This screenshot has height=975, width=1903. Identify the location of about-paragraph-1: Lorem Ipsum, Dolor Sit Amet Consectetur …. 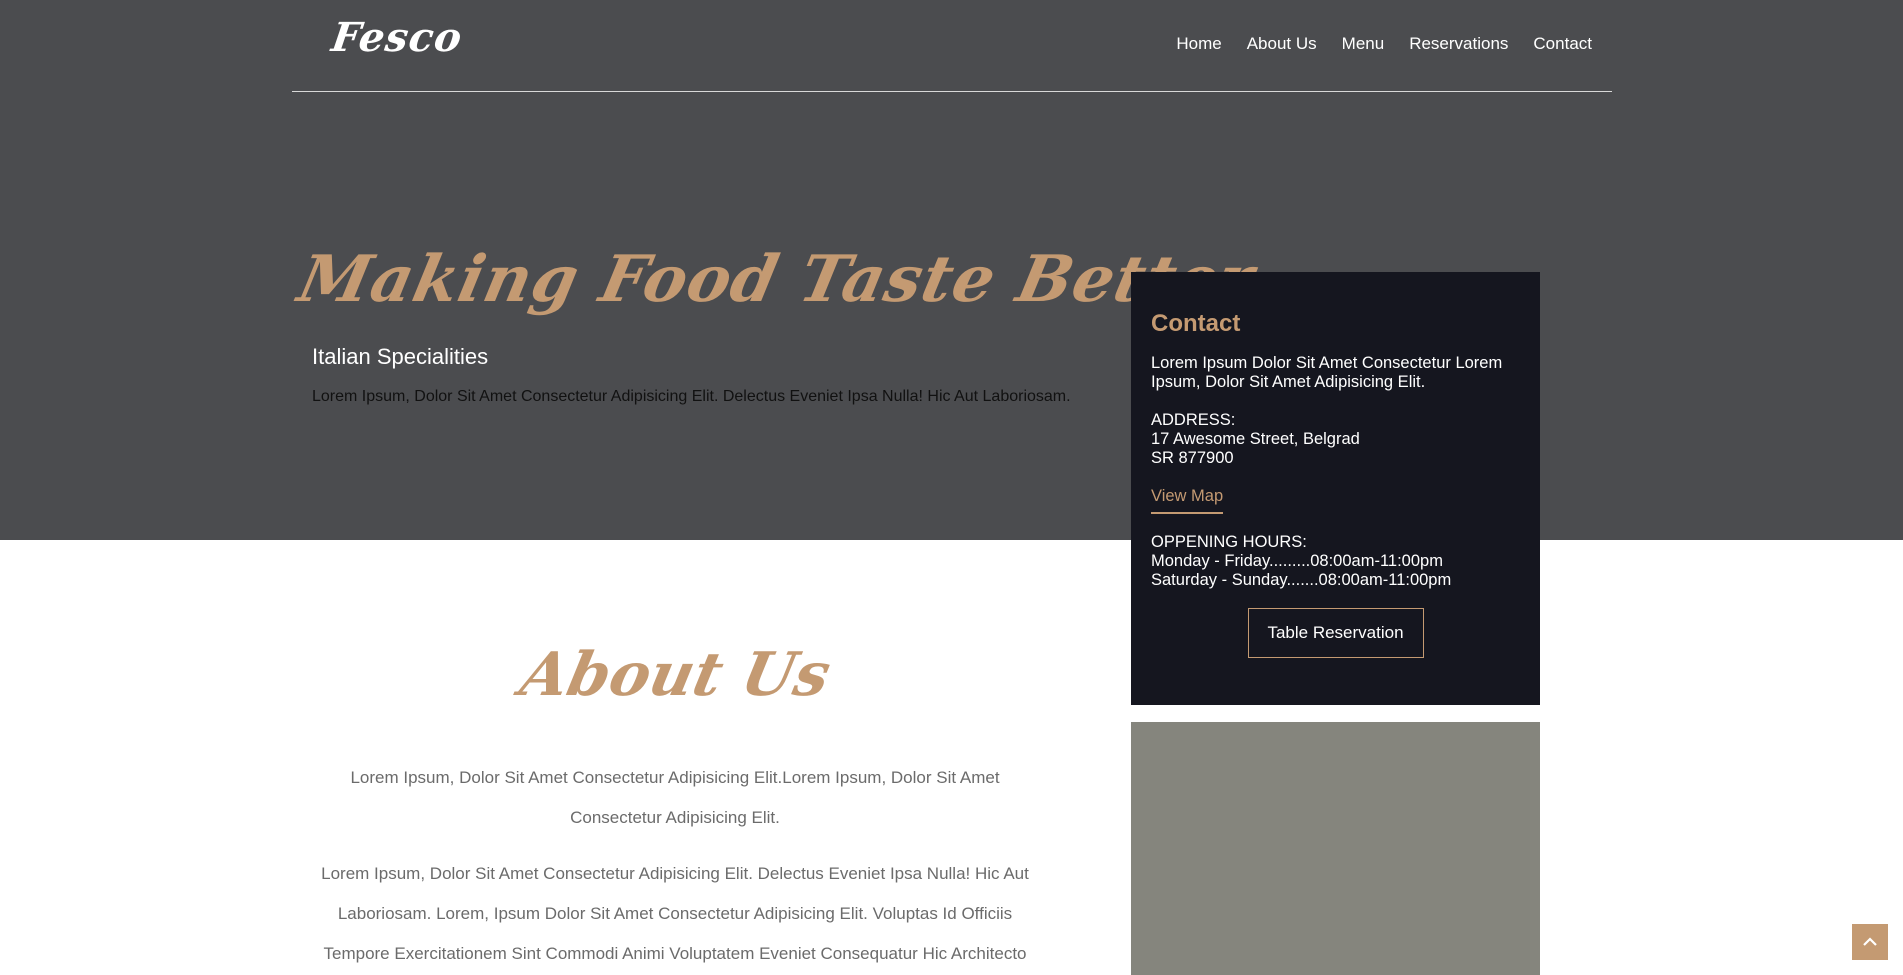
(675, 797).